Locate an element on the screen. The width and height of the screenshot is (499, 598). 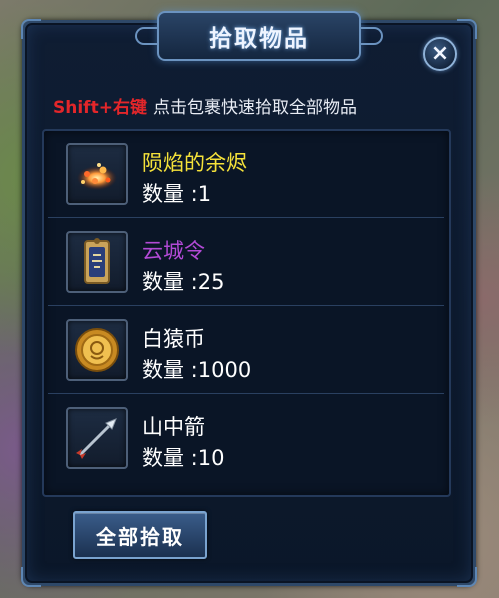
token-icon is located at coordinates (97, 261).